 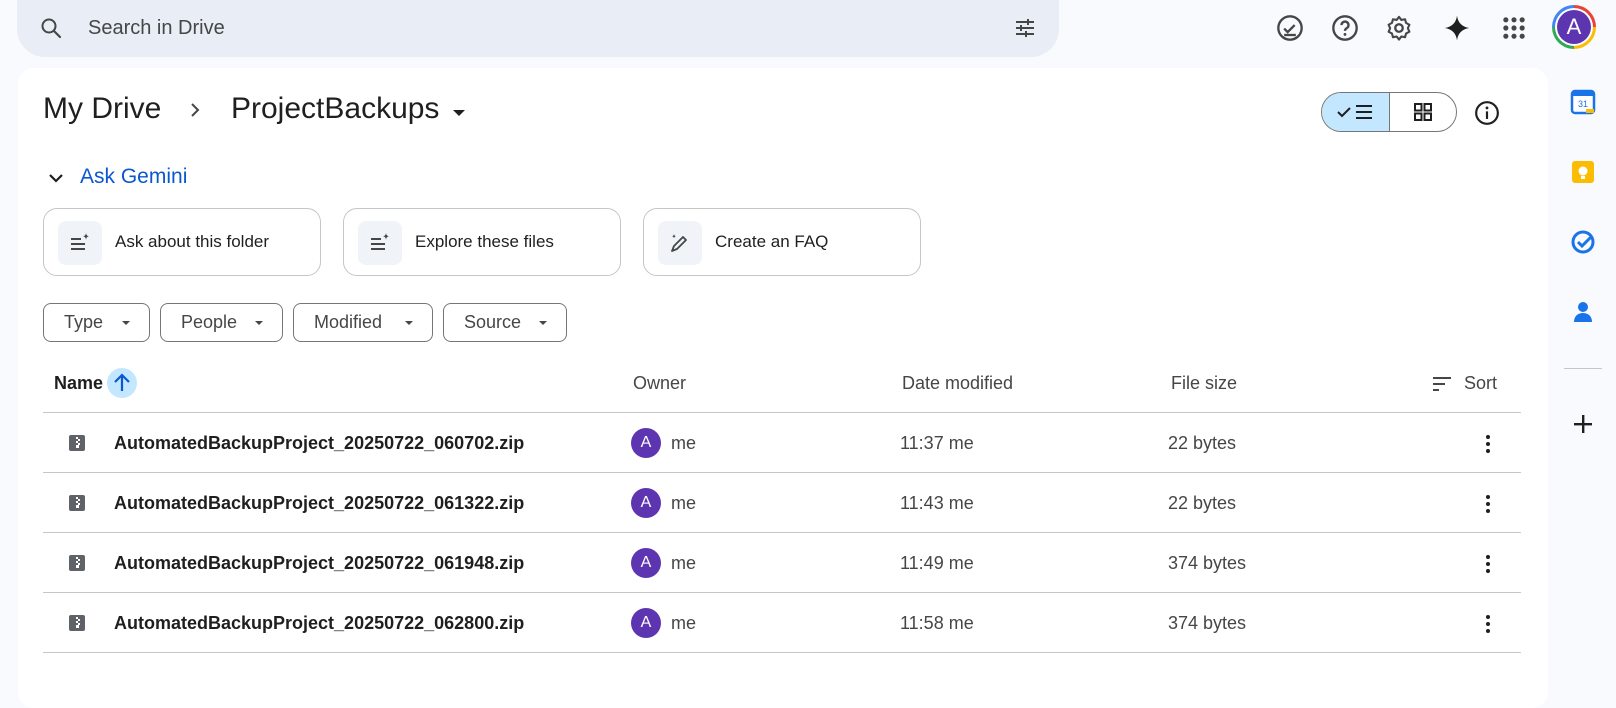 What do you see at coordinates (133, 177) in the screenshot?
I see `ask-gemini-title: Ask Gemini` at bounding box center [133, 177].